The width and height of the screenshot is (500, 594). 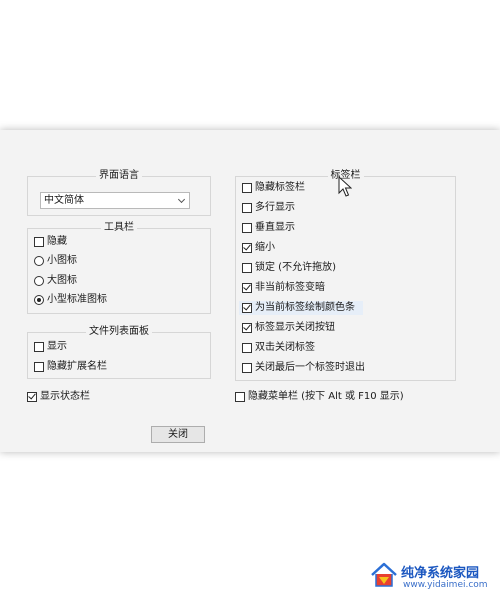 I want to click on small-standard-icons-label: 小型标准图标, so click(x=77, y=299).